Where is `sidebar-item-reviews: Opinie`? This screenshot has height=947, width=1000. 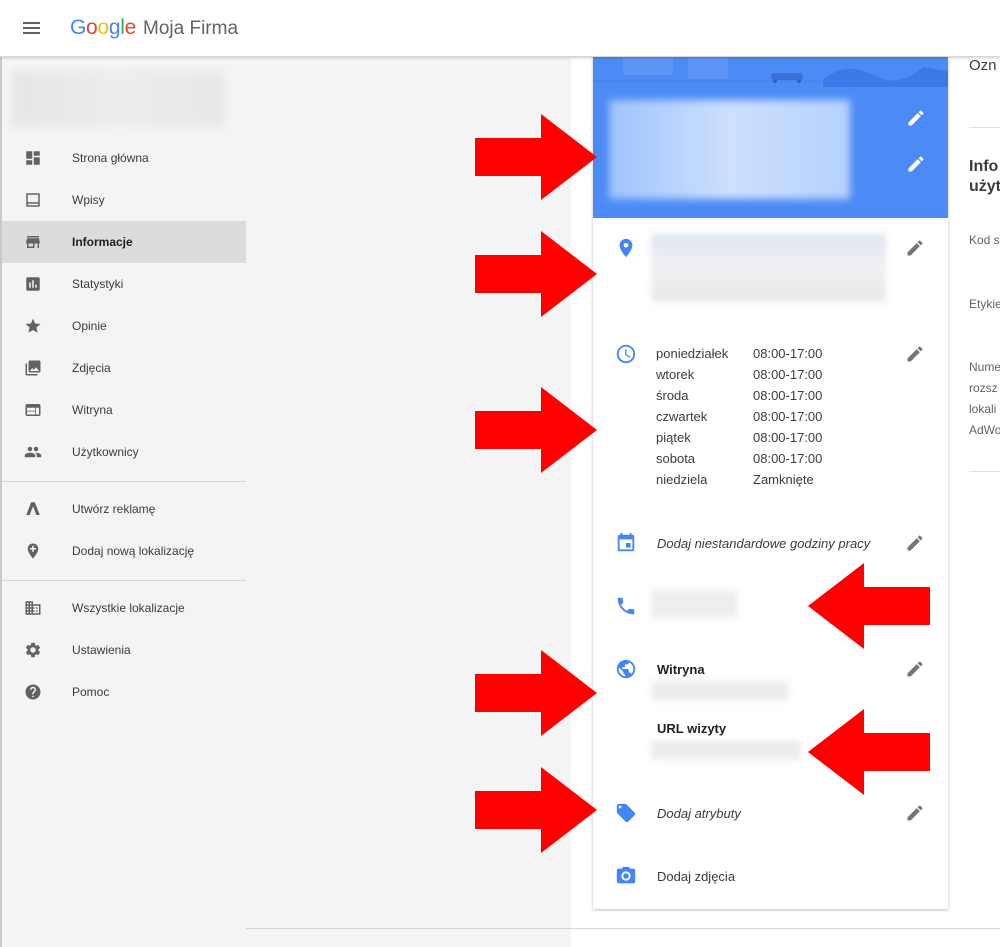 sidebar-item-reviews: Opinie is located at coordinates (124, 326).